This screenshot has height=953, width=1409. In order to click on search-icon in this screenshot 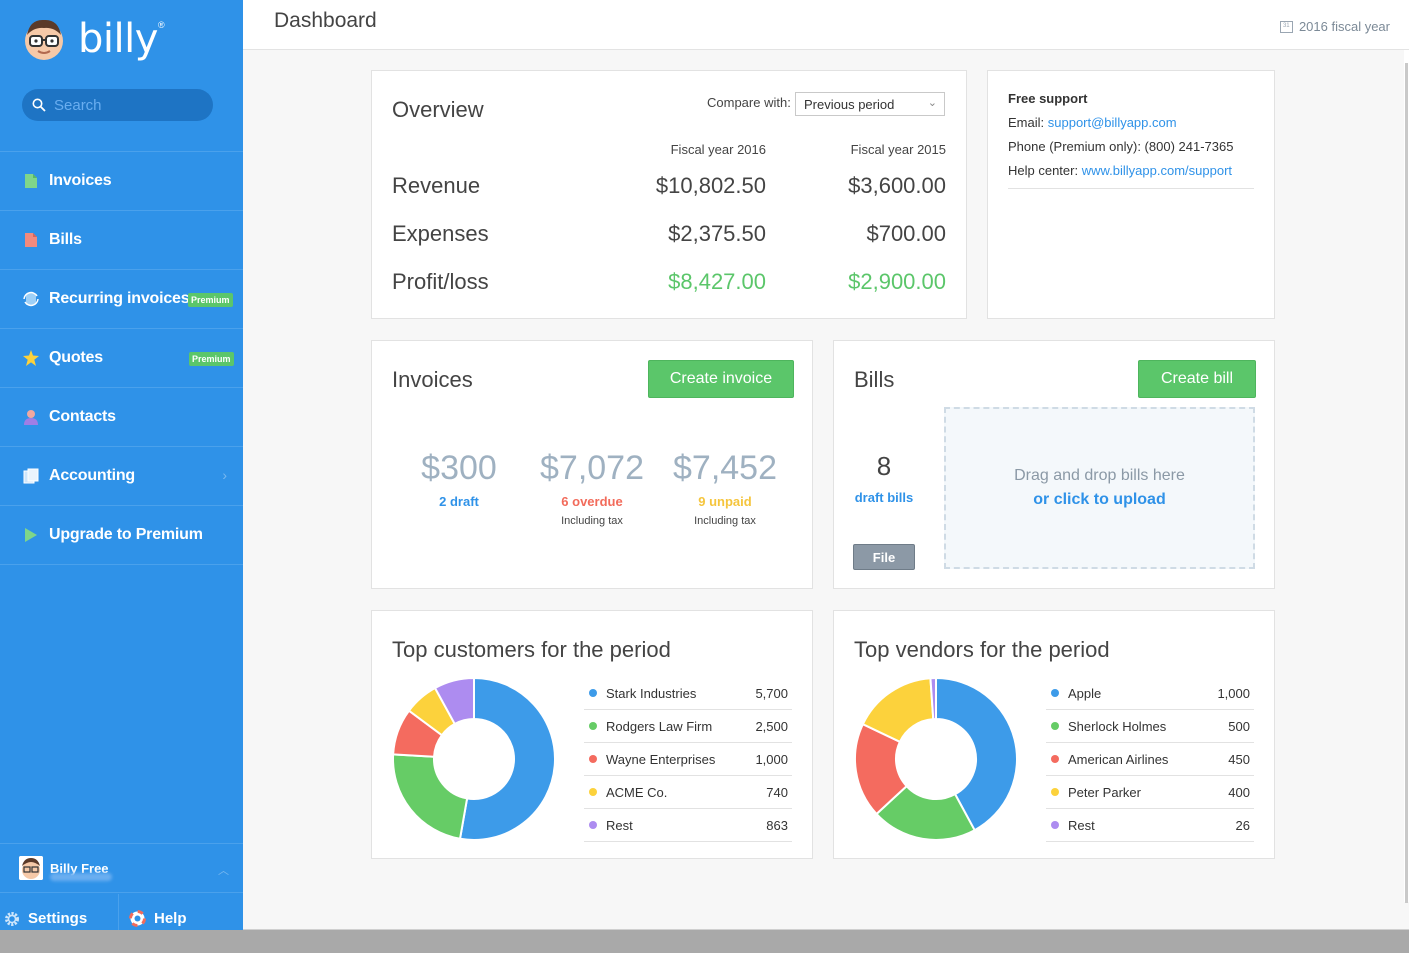, I will do `click(39, 105)`.